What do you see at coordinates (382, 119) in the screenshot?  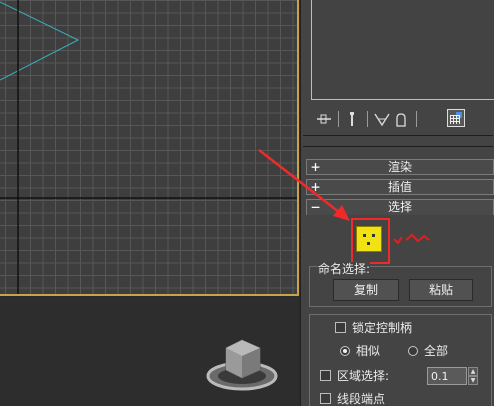 I see `make-unique-icon` at bounding box center [382, 119].